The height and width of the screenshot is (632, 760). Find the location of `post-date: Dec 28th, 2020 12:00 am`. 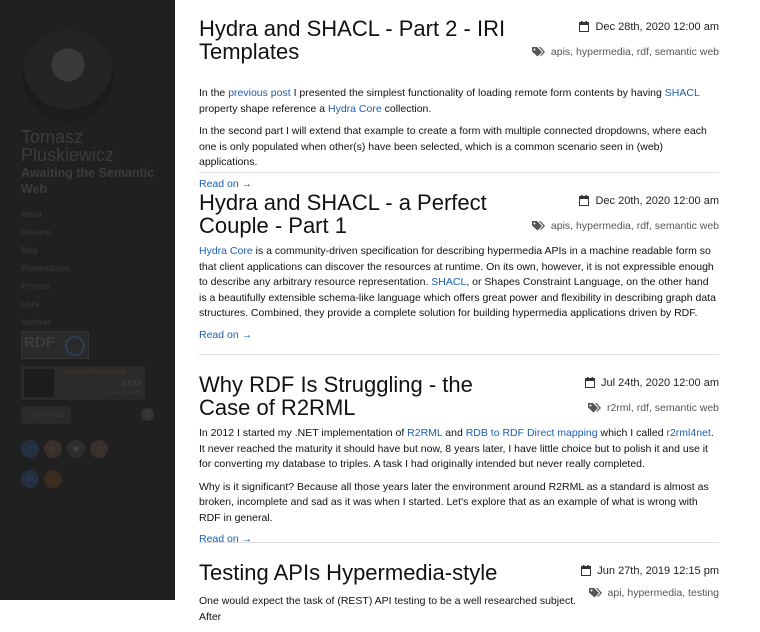

post-date: Dec 28th, 2020 12:00 am is located at coordinates (625, 28).